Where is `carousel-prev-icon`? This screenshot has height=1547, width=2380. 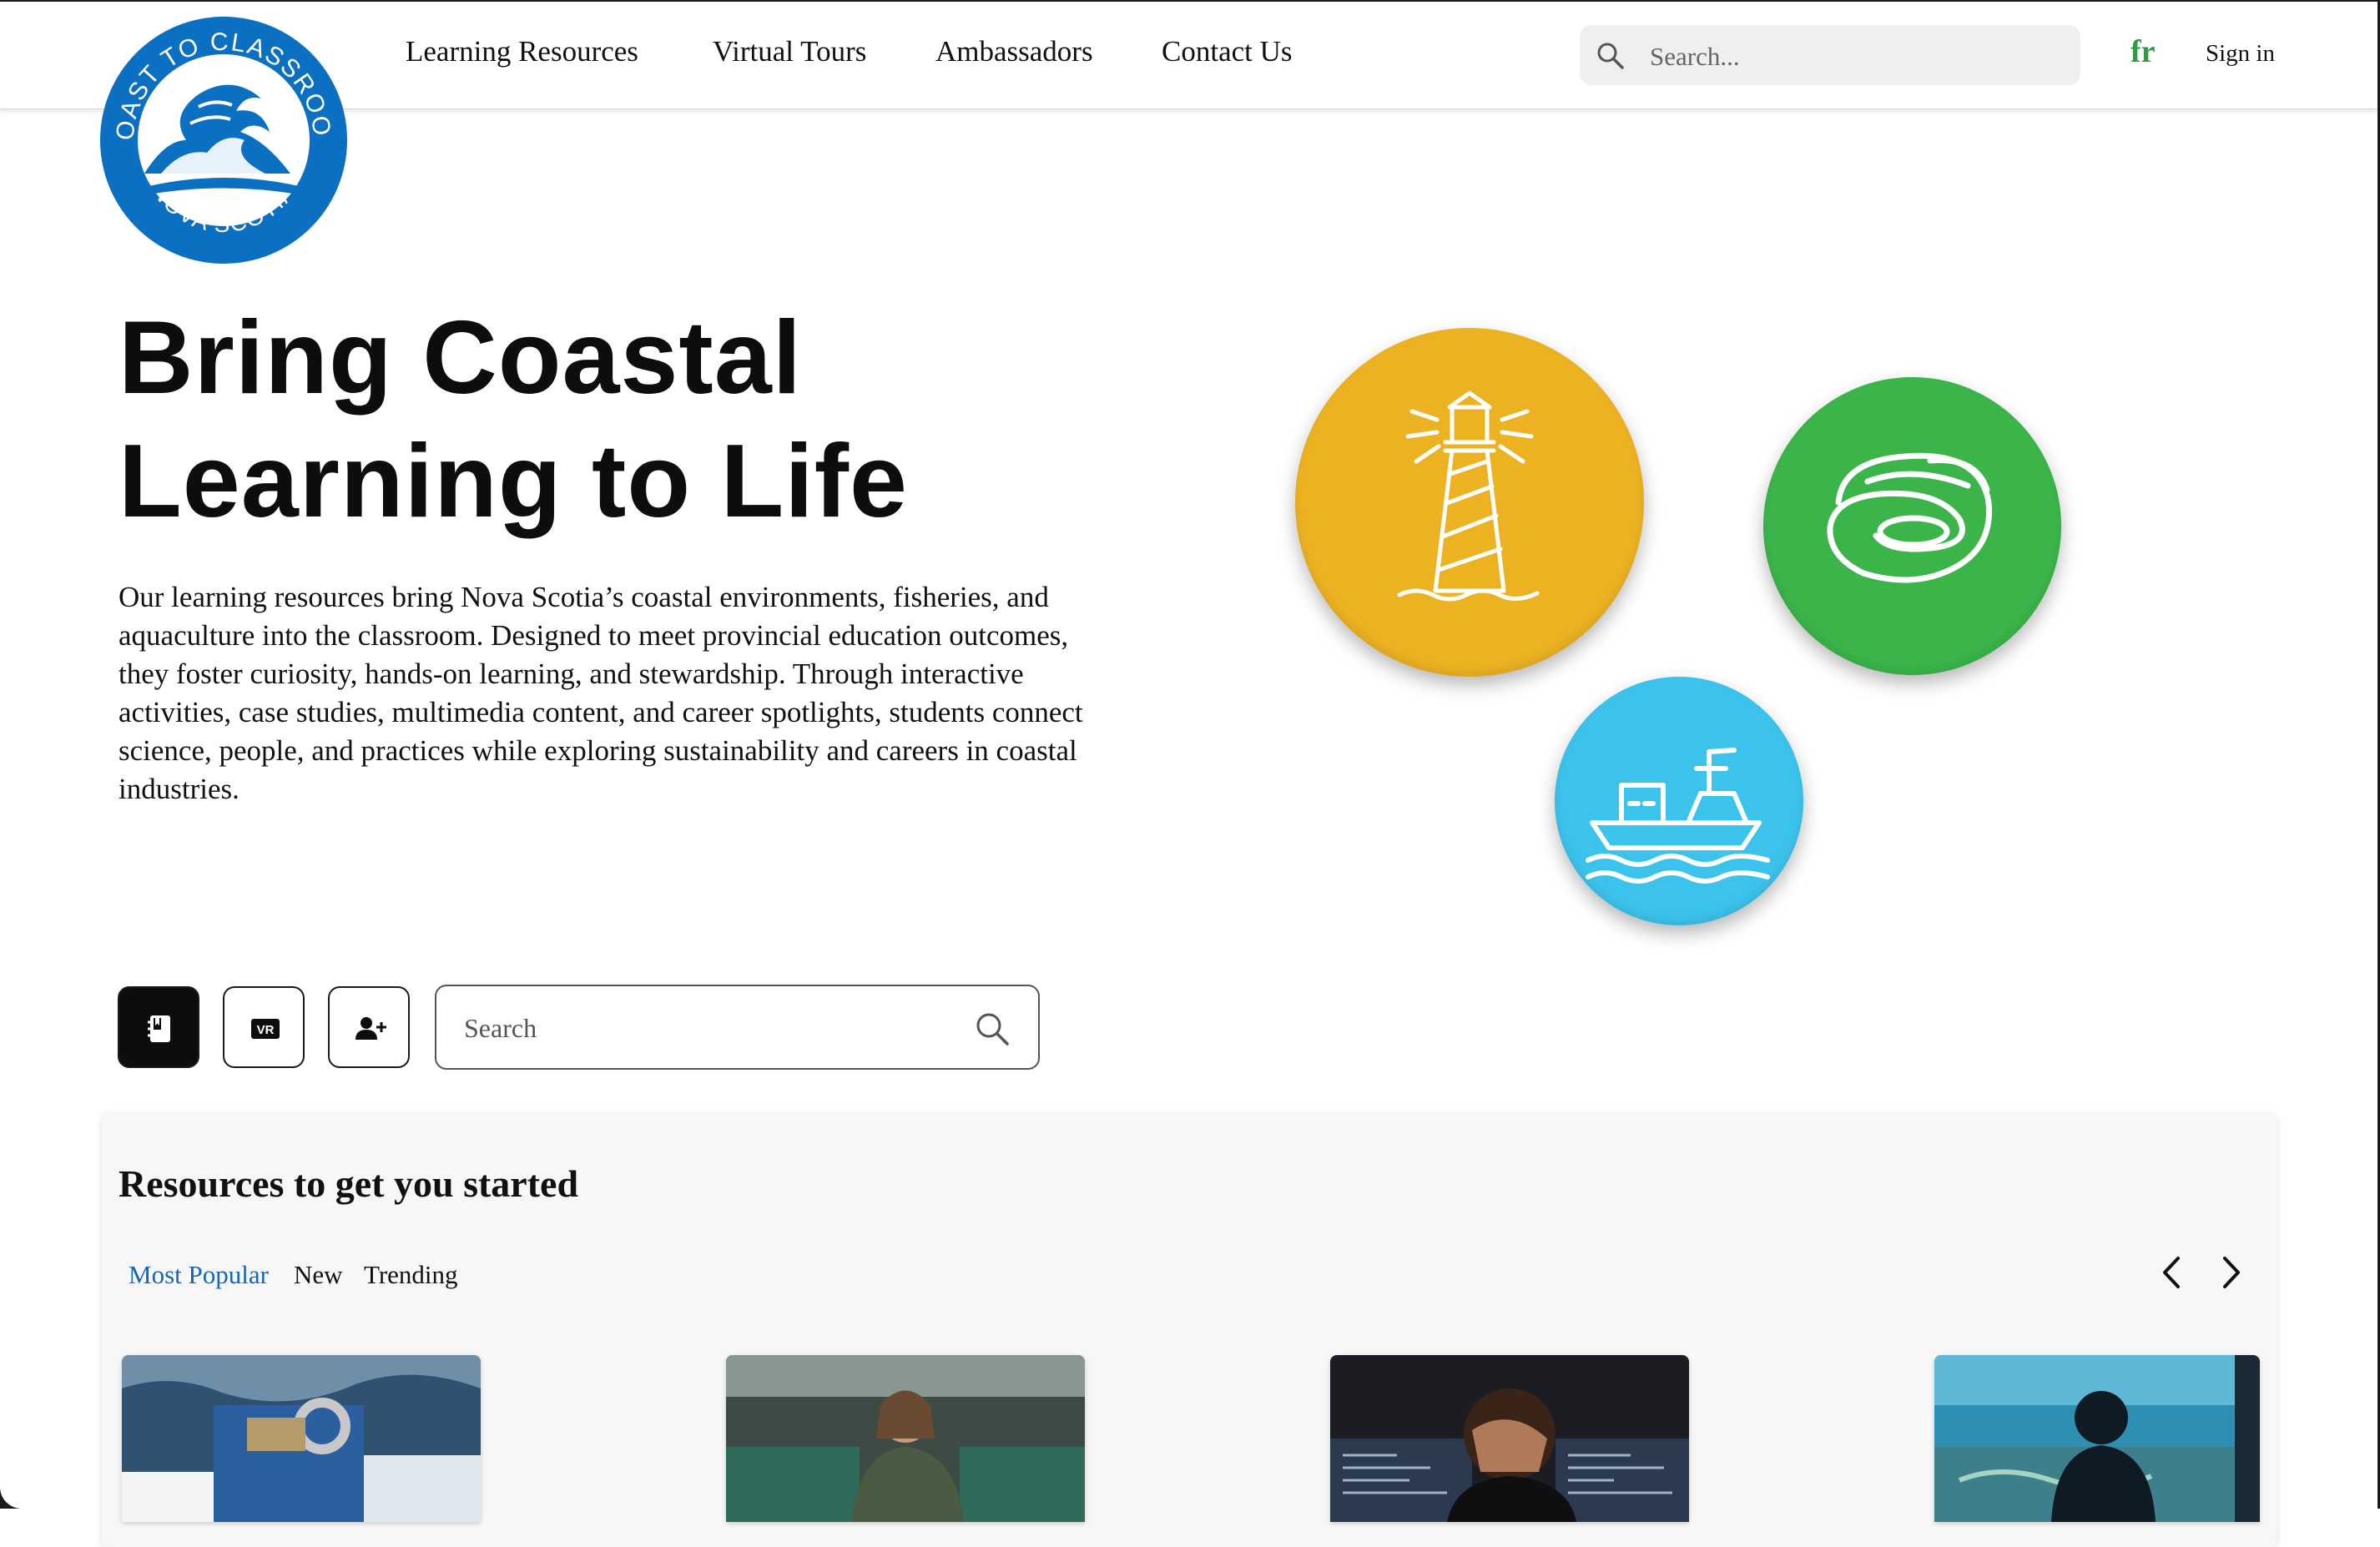 carousel-prev-icon is located at coordinates (2171, 1272).